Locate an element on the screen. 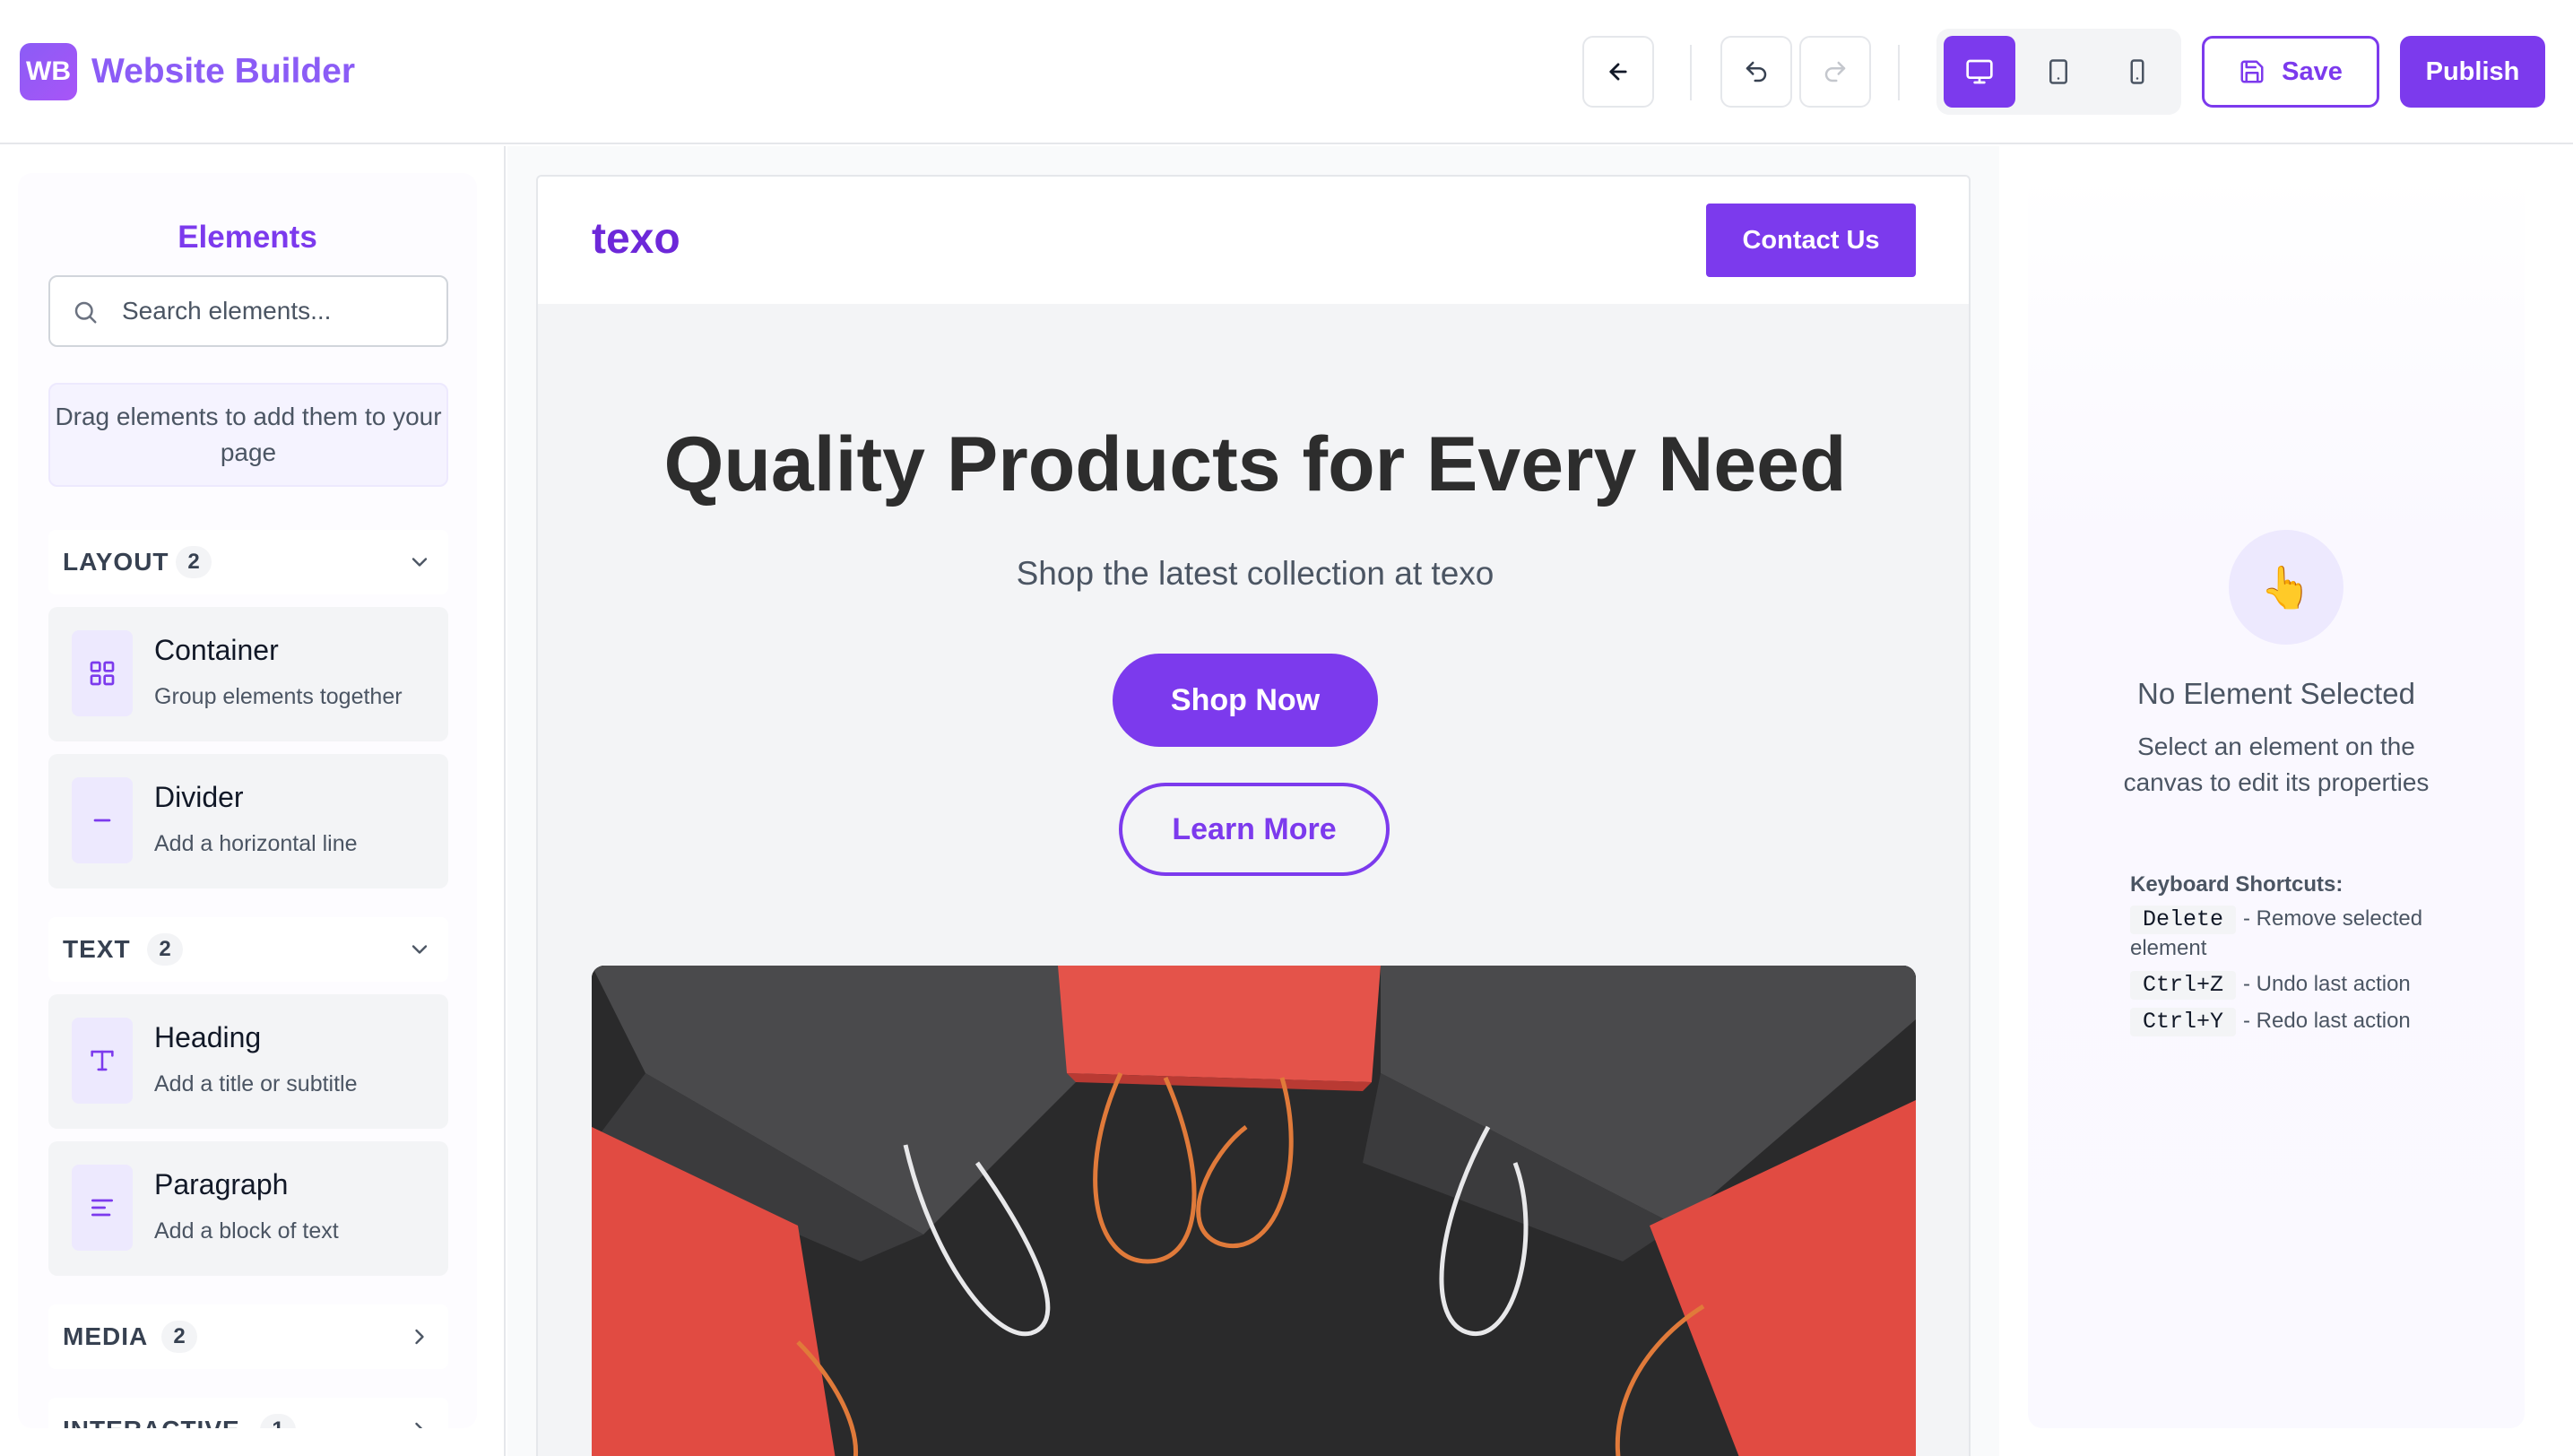 Image resolution: width=2573 pixels, height=1456 pixels. category-interactive: INTERACTIVE 1 is located at coordinates (248, 1413).